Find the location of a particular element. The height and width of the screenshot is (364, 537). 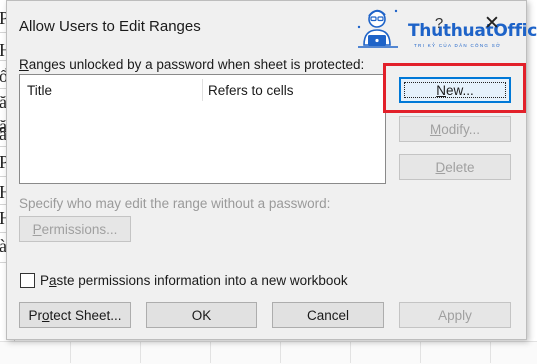

mascot-logo-icon is located at coordinates (377, 28).